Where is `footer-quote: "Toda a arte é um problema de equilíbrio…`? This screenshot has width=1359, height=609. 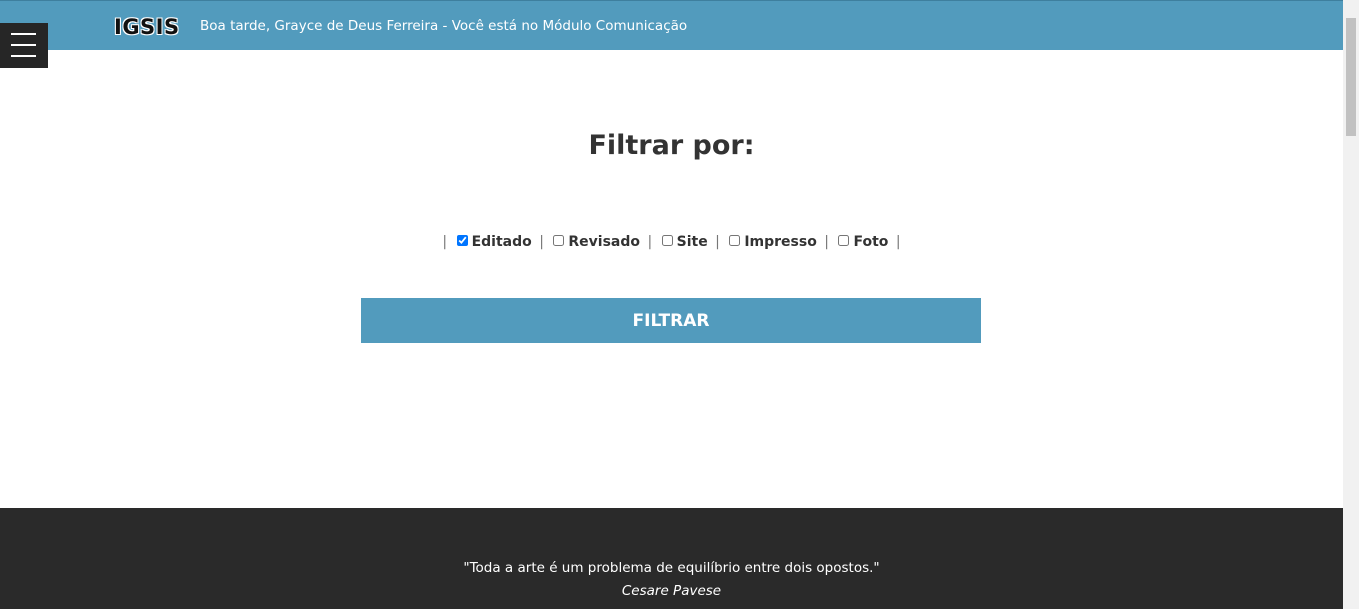 footer-quote: "Toda a arte é um problema de equilíbrio… is located at coordinates (671, 568).